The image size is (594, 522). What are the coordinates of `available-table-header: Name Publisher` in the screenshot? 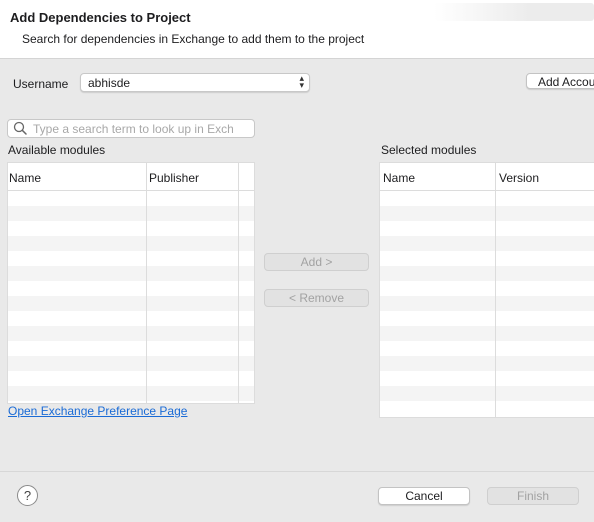 It's located at (131, 177).